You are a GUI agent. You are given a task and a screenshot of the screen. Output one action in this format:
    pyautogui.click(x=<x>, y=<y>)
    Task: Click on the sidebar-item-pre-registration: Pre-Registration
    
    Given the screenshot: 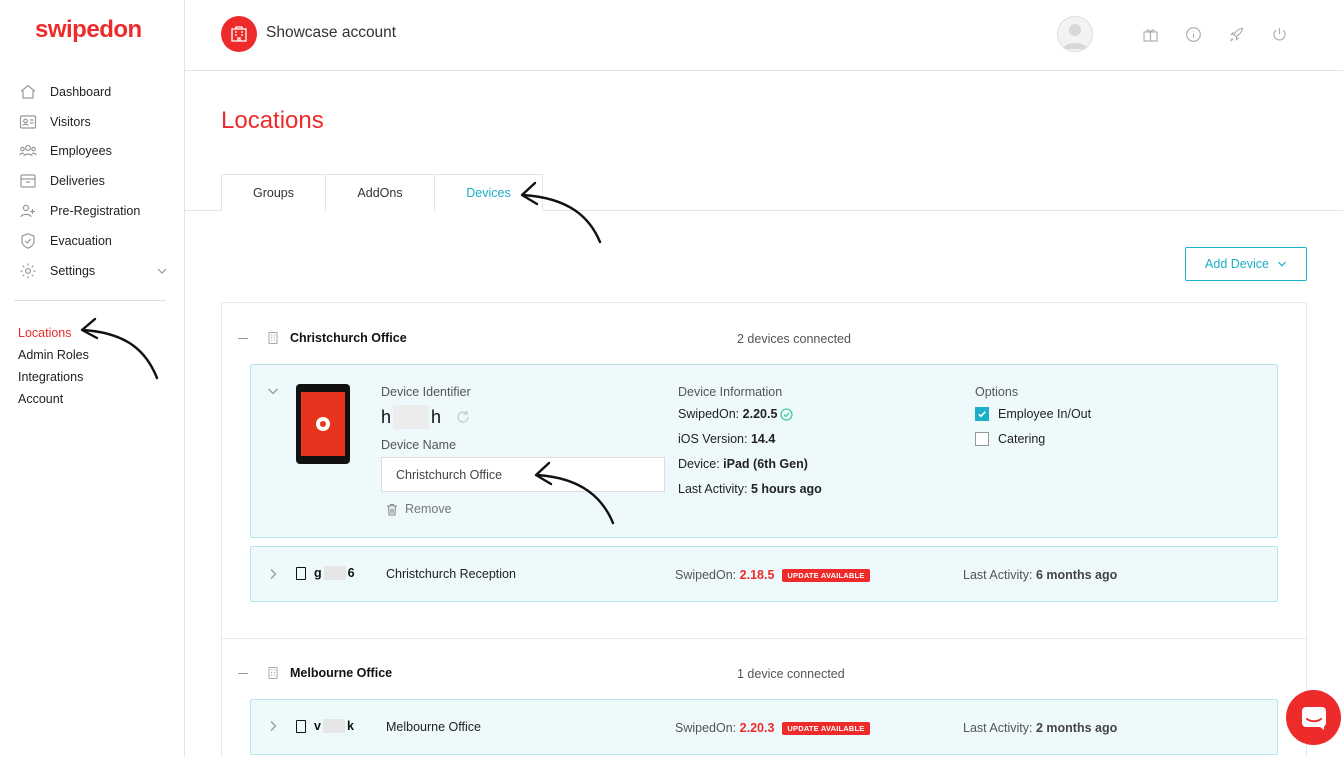 What is the action you would take?
    pyautogui.click(x=93, y=211)
    